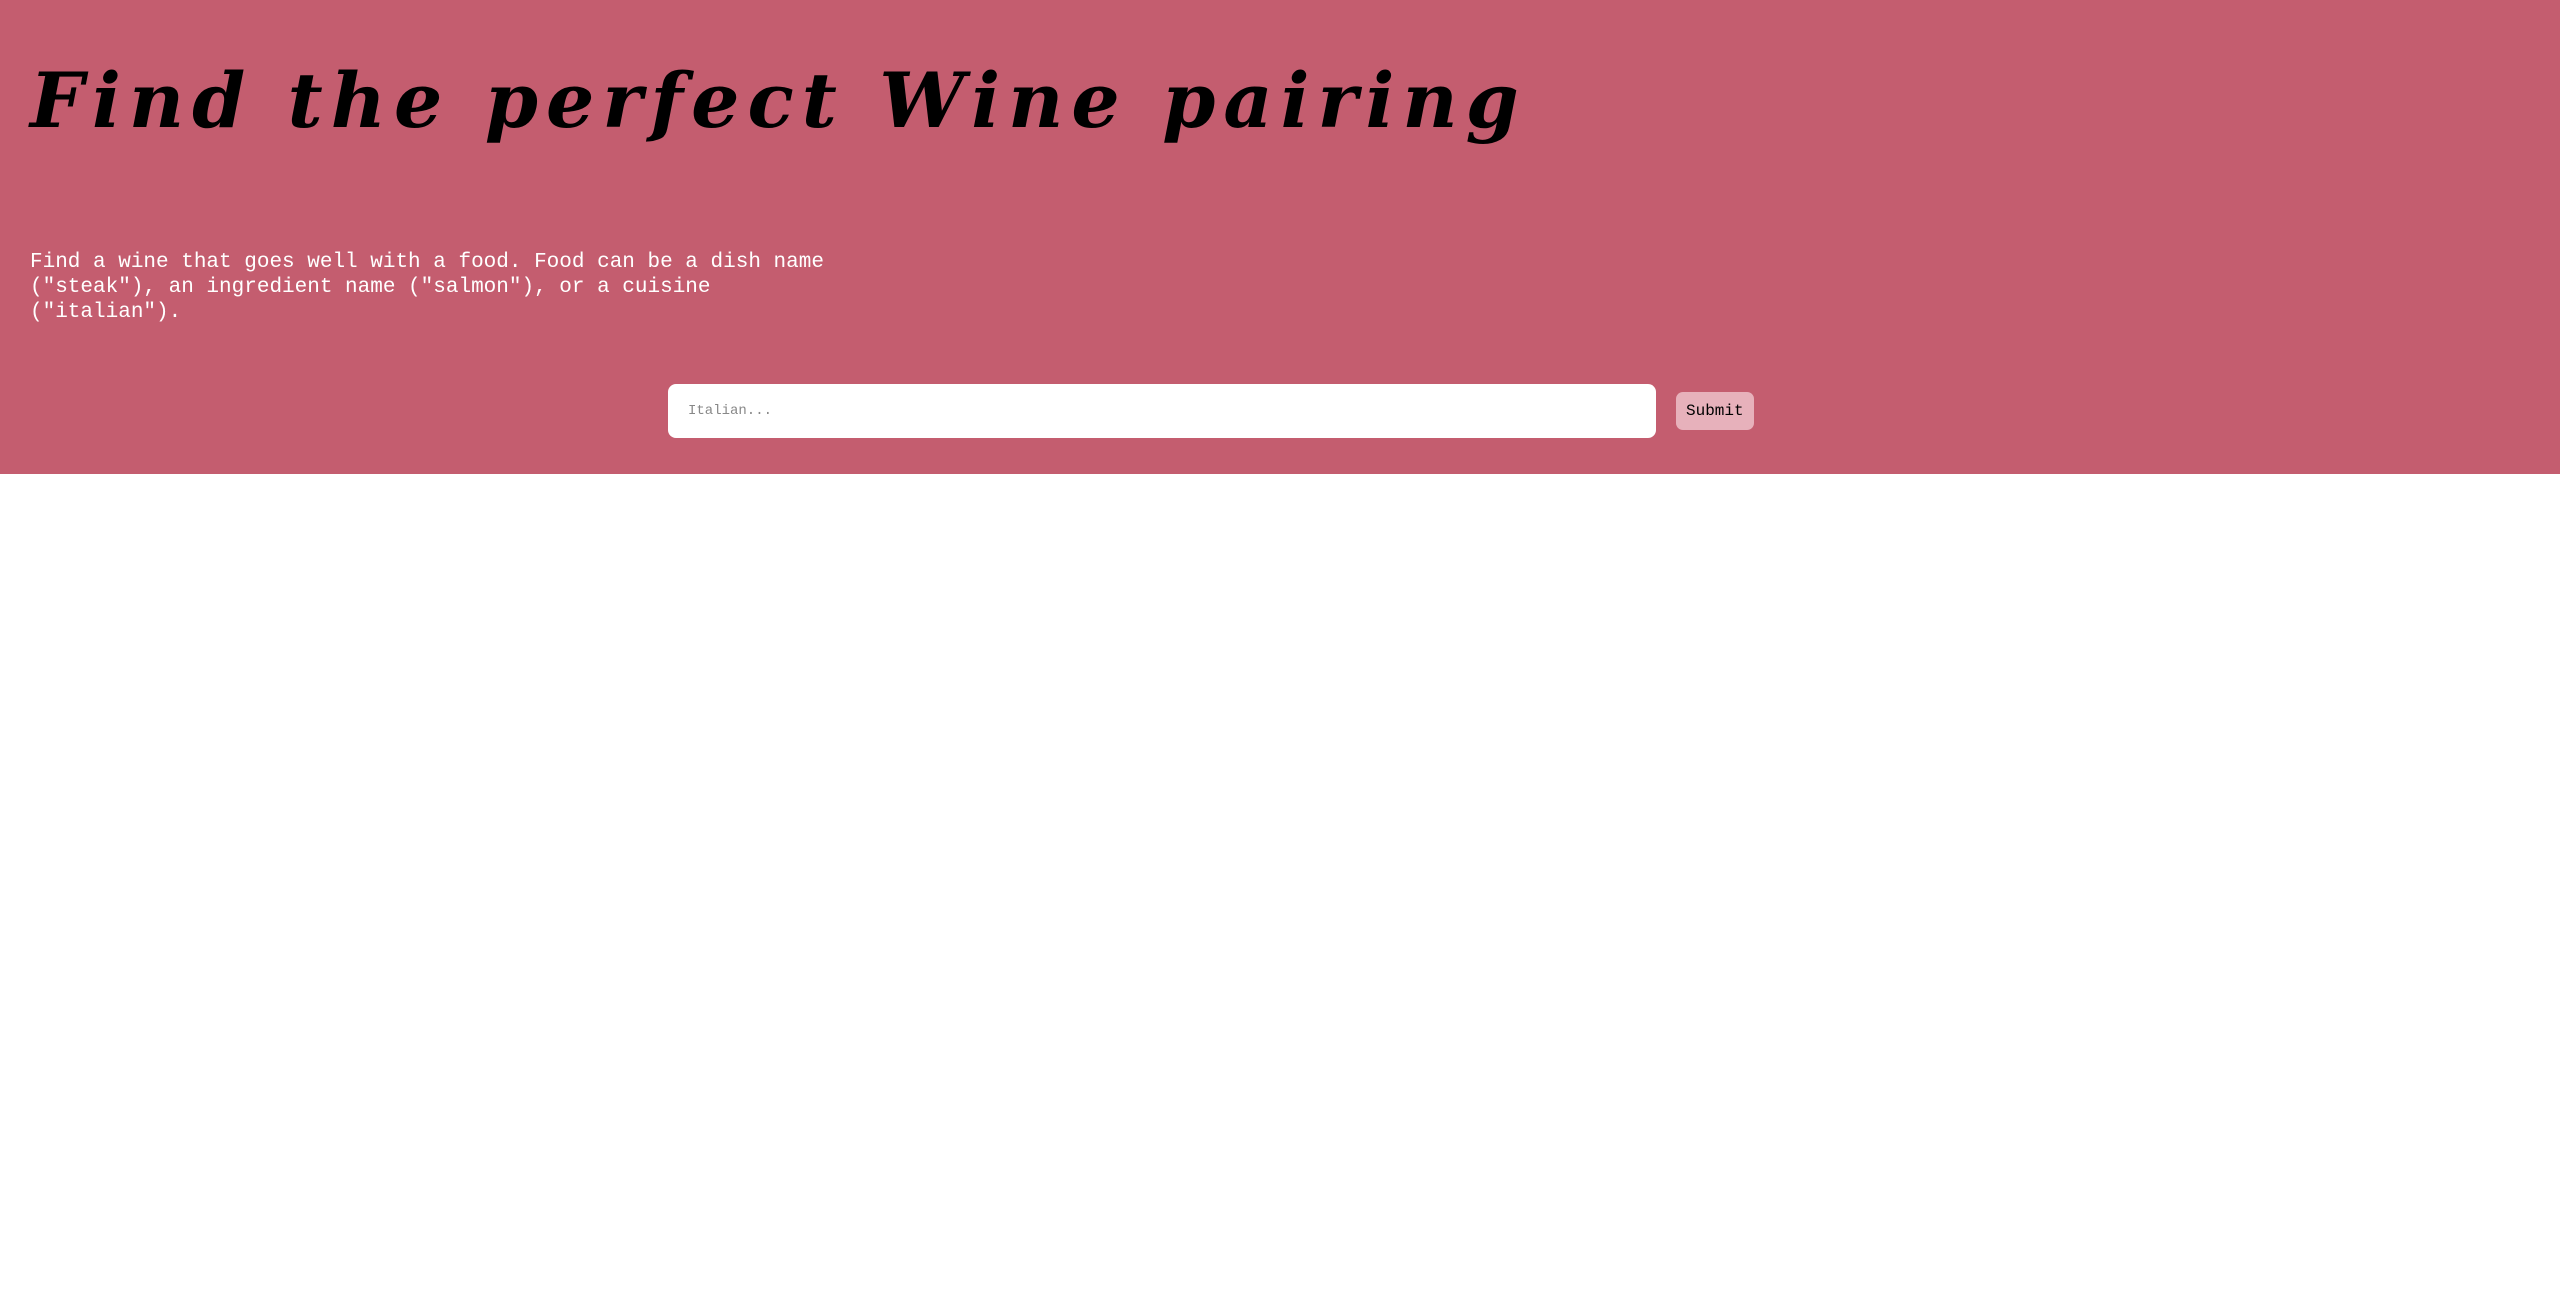 This screenshot has width=2560, height=1306. What do you see at coordinates (778, 100) in the screenshot?
I see `page-title: Find the perfect Wine pairing` at bounding box center [778, 100].